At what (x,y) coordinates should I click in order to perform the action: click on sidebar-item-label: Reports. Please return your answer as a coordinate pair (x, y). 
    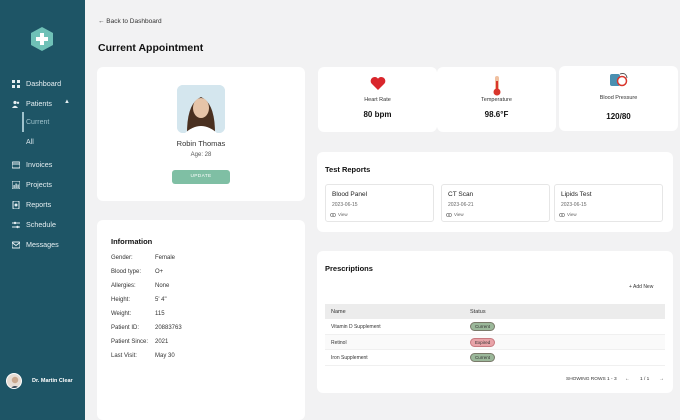
    Looking at the image, I should click on (39, 204).